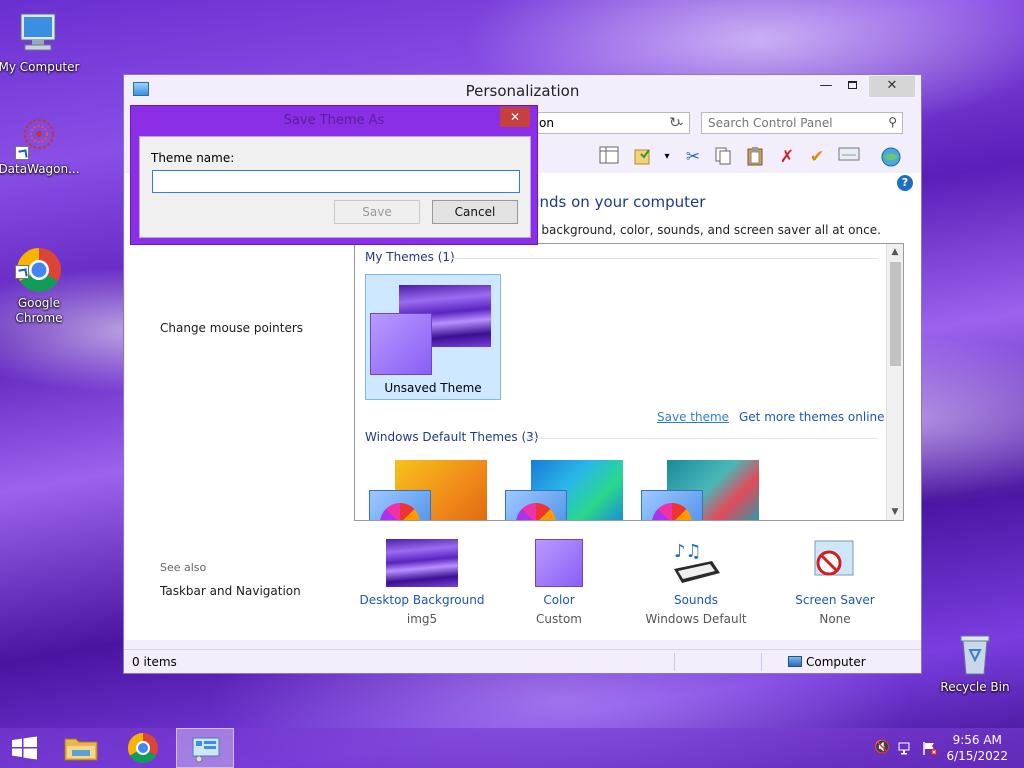  What do you see at coordinates (546, 123) in the screenshot?
I see `address-text: on` at bounding box center [546, 123].